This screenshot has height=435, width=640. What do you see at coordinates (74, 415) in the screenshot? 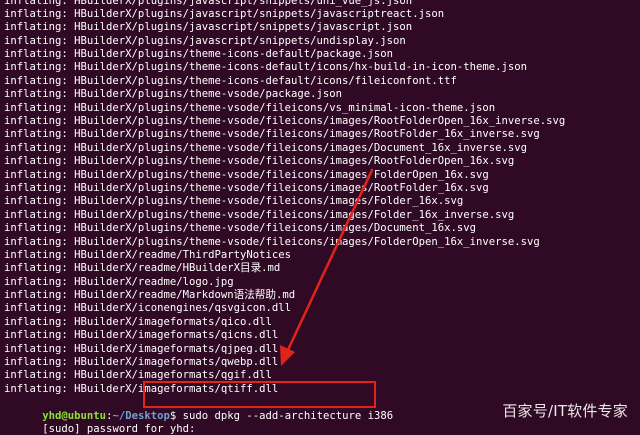
I see `prompt-user: yhd@ubuntu` at bounding box center [74, 415].